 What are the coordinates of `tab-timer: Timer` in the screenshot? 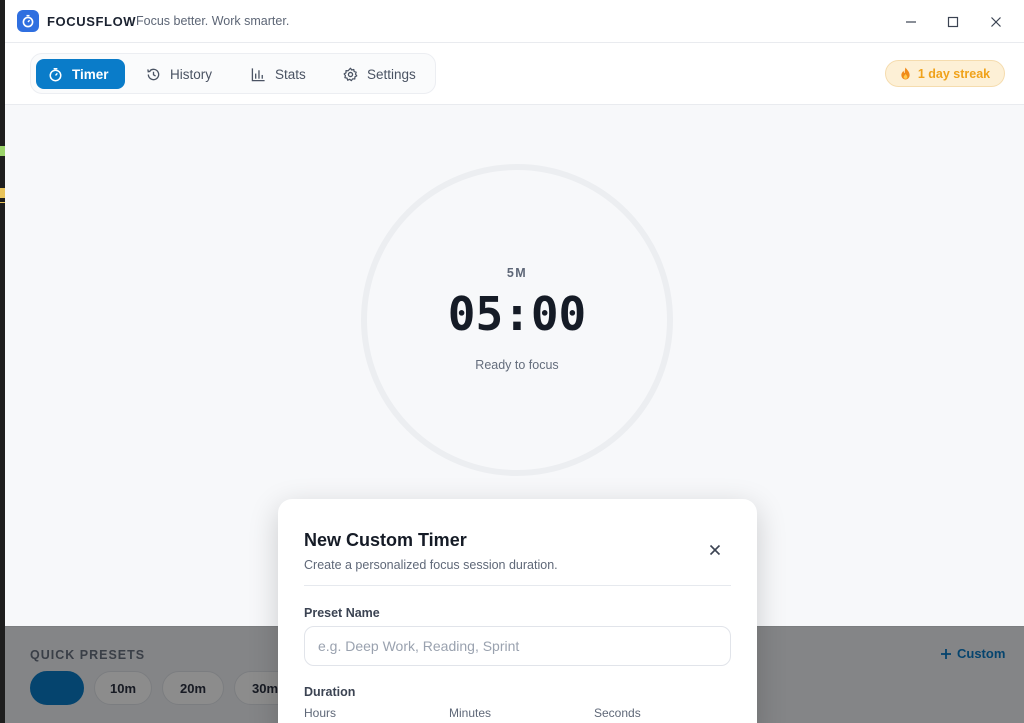 It's located at (80, 74).